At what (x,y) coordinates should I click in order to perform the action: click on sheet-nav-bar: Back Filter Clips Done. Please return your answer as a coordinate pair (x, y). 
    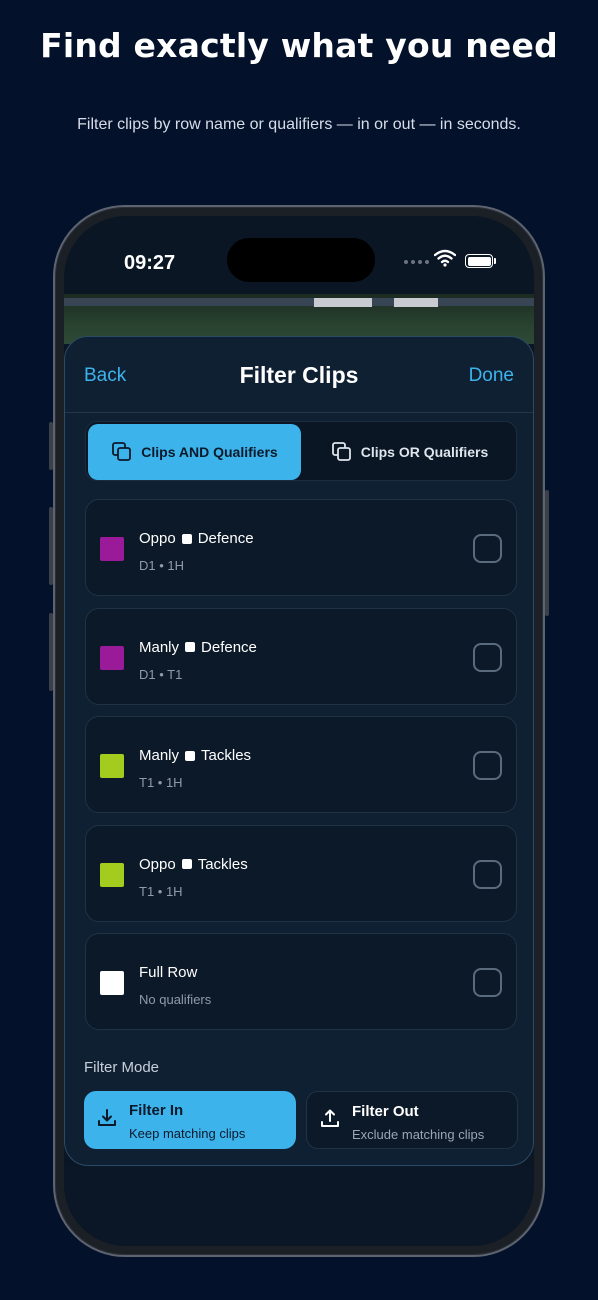
    Looking at the image, I should click on (299, 375).